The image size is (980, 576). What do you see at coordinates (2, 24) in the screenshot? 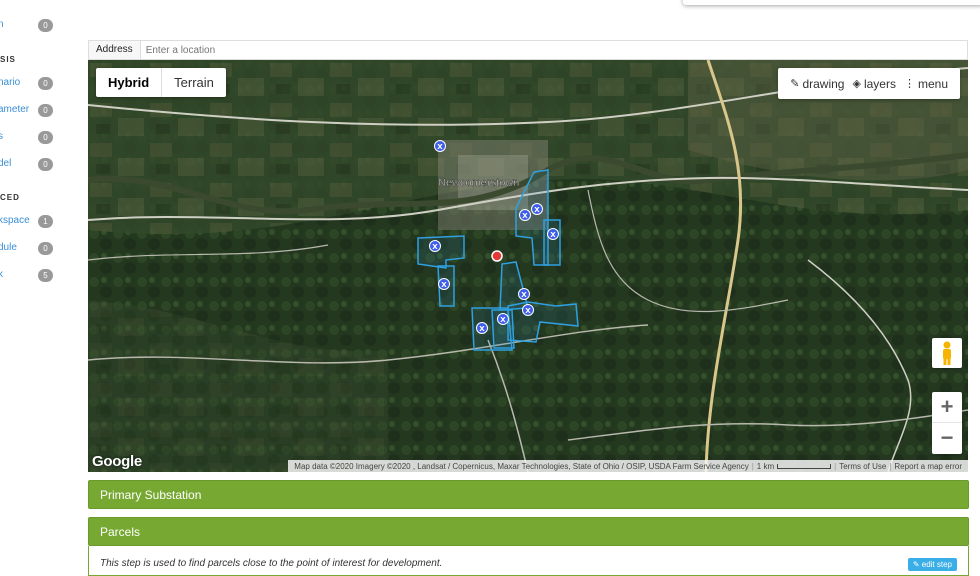
I see `sidebar-item-label: n` at bounding box center [2, 24].